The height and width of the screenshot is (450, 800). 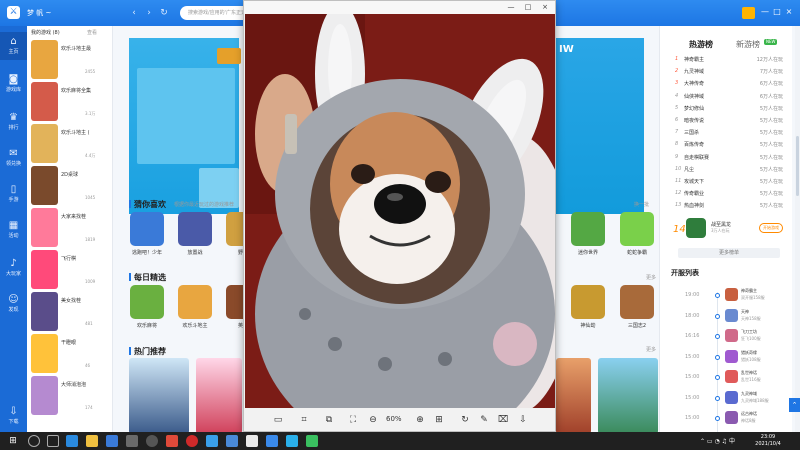 What do you see at coordinates (727, 144) in the screenshot?
I see `rank-row: 8 百炼传奇 5万人在玩` at bounding box center [727, 144].